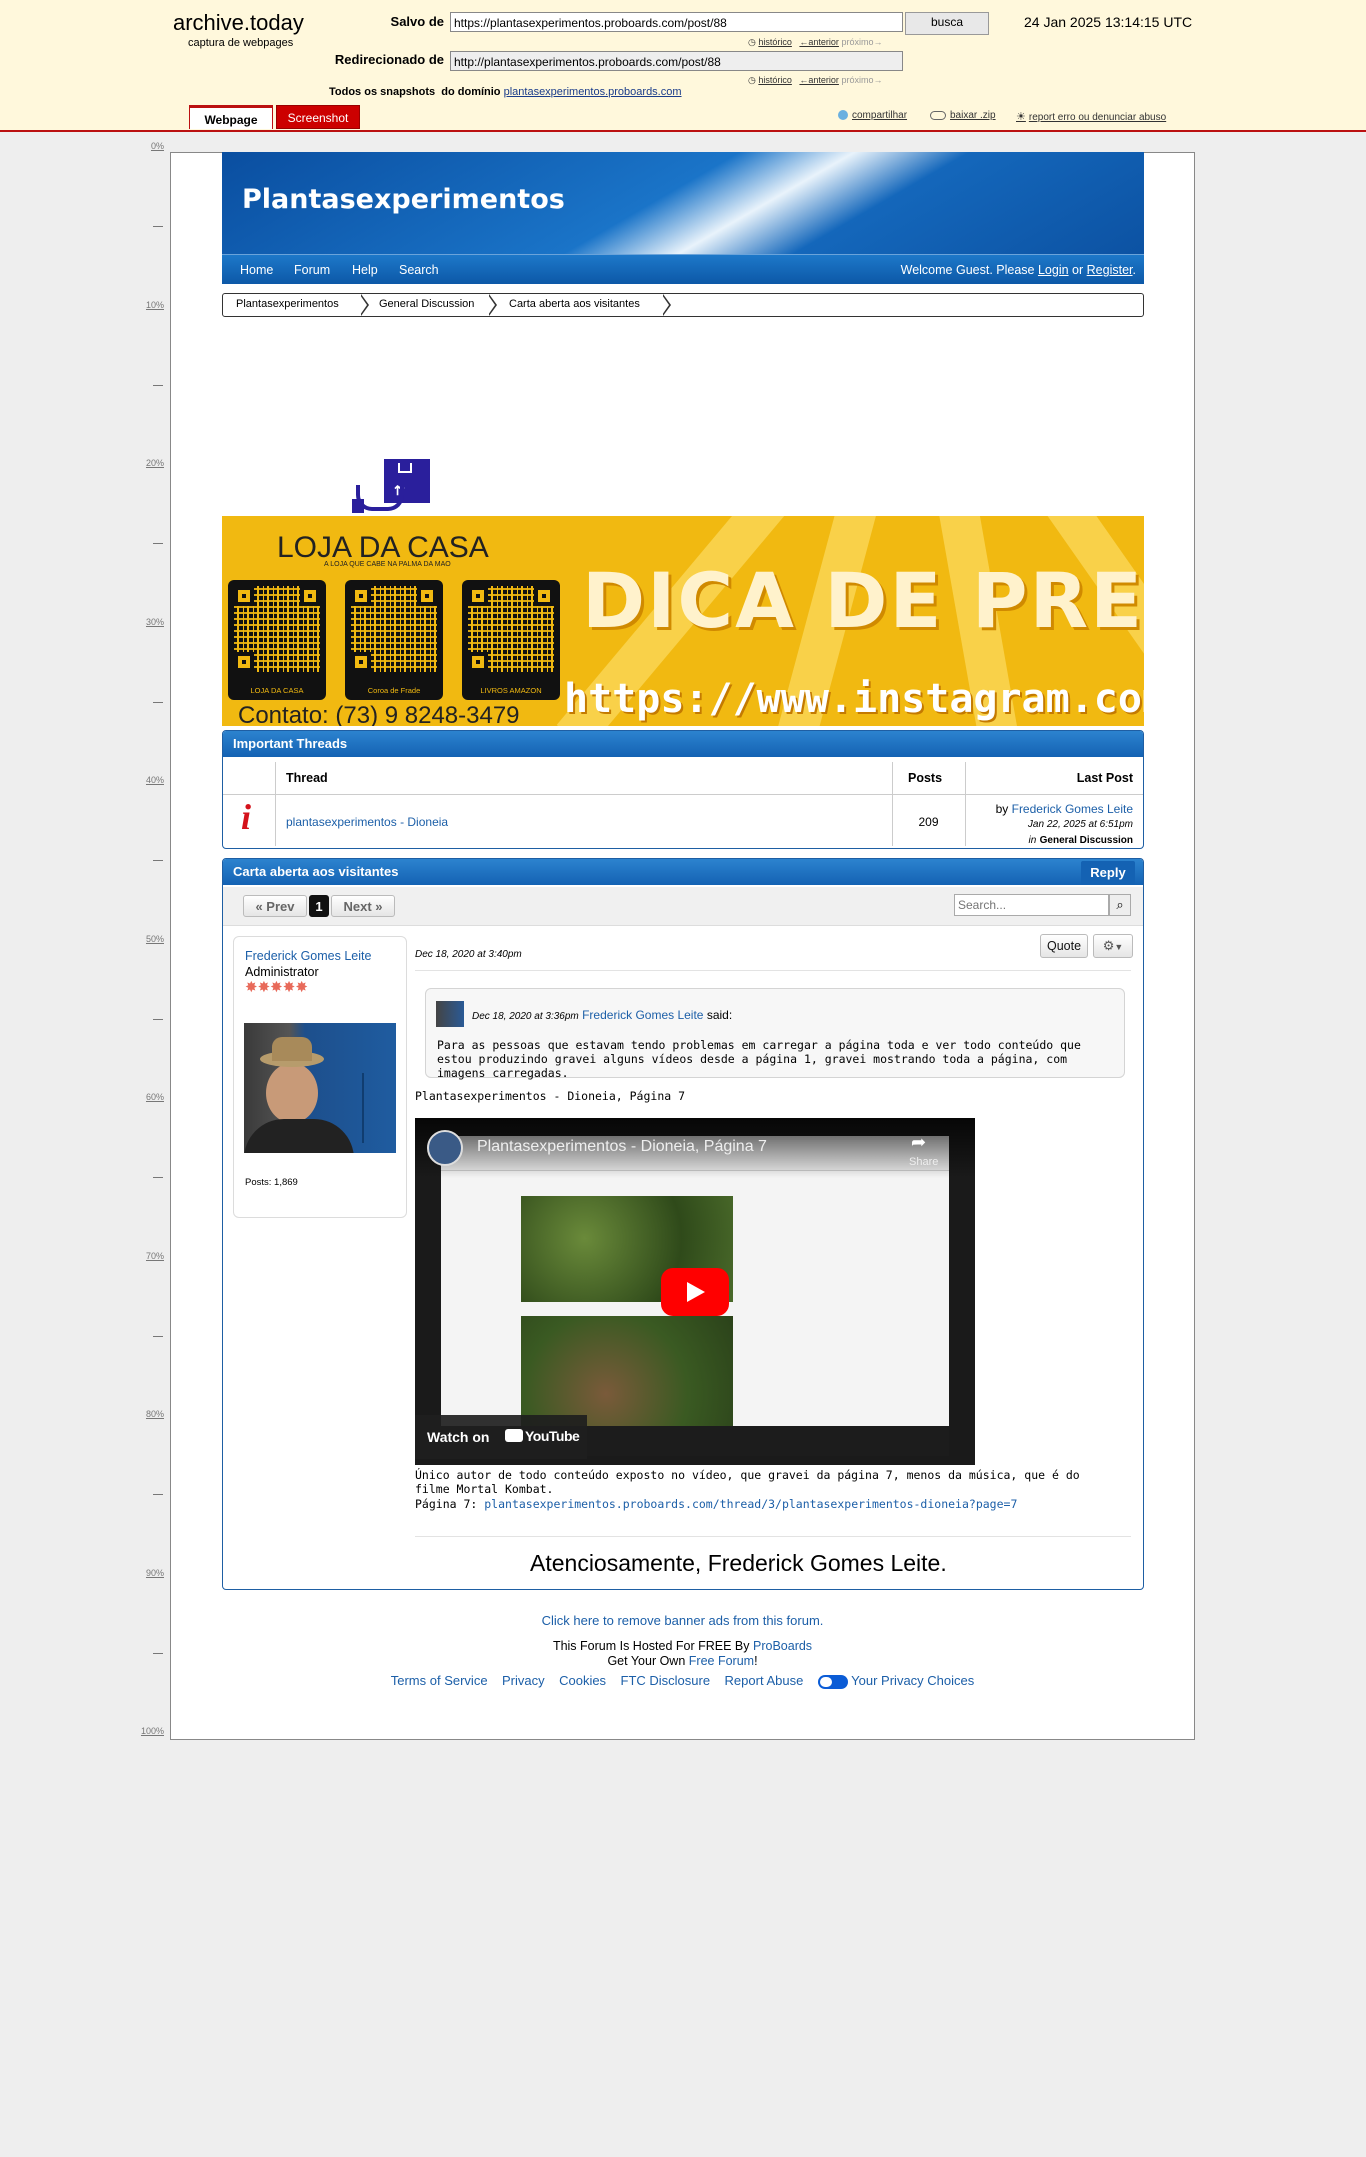 This screenshot has width=1366, height=2157. Describe the element at coordinates (1080, 824) in the screenshot. I see `last-post-date: Jan 22, 2025 at 6:51pm` at that location.